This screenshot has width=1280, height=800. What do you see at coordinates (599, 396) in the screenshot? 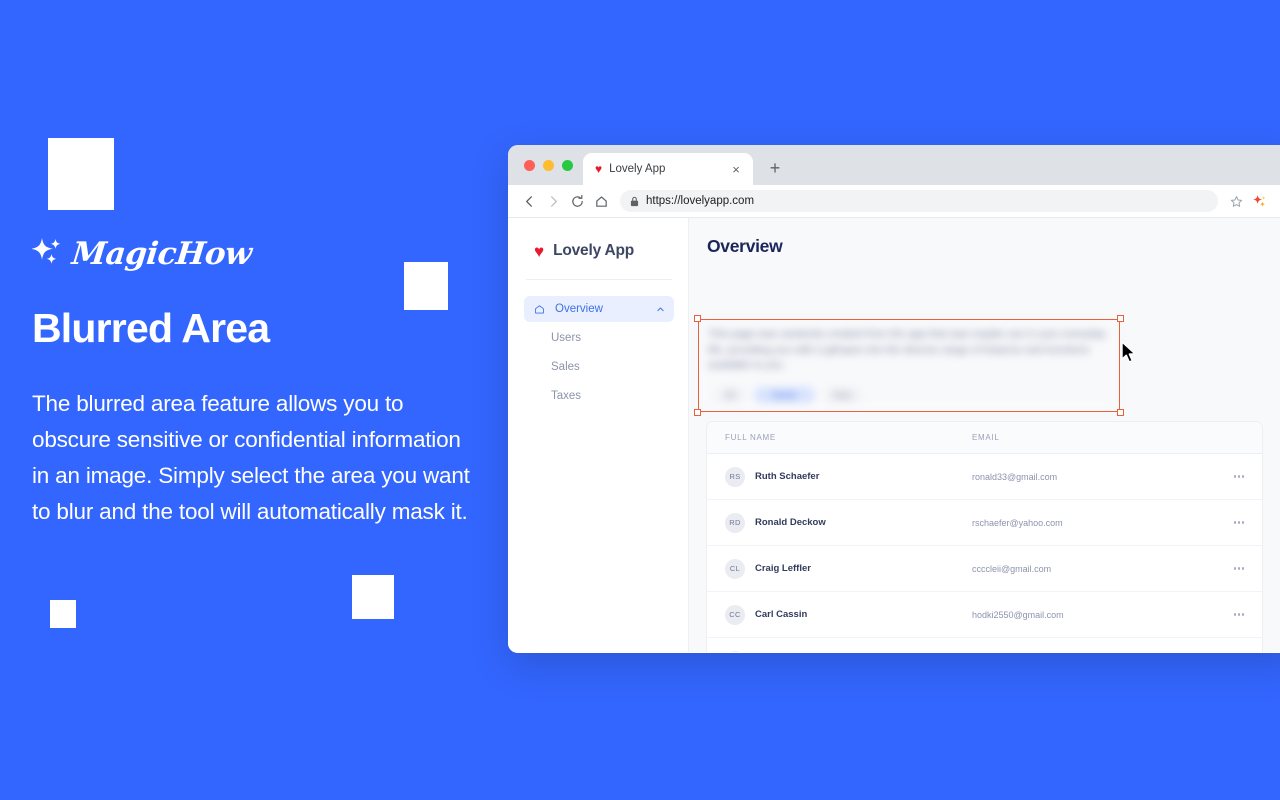
I see `sidebar-item-taxes: Taxes` at bounding box center [599, 396].